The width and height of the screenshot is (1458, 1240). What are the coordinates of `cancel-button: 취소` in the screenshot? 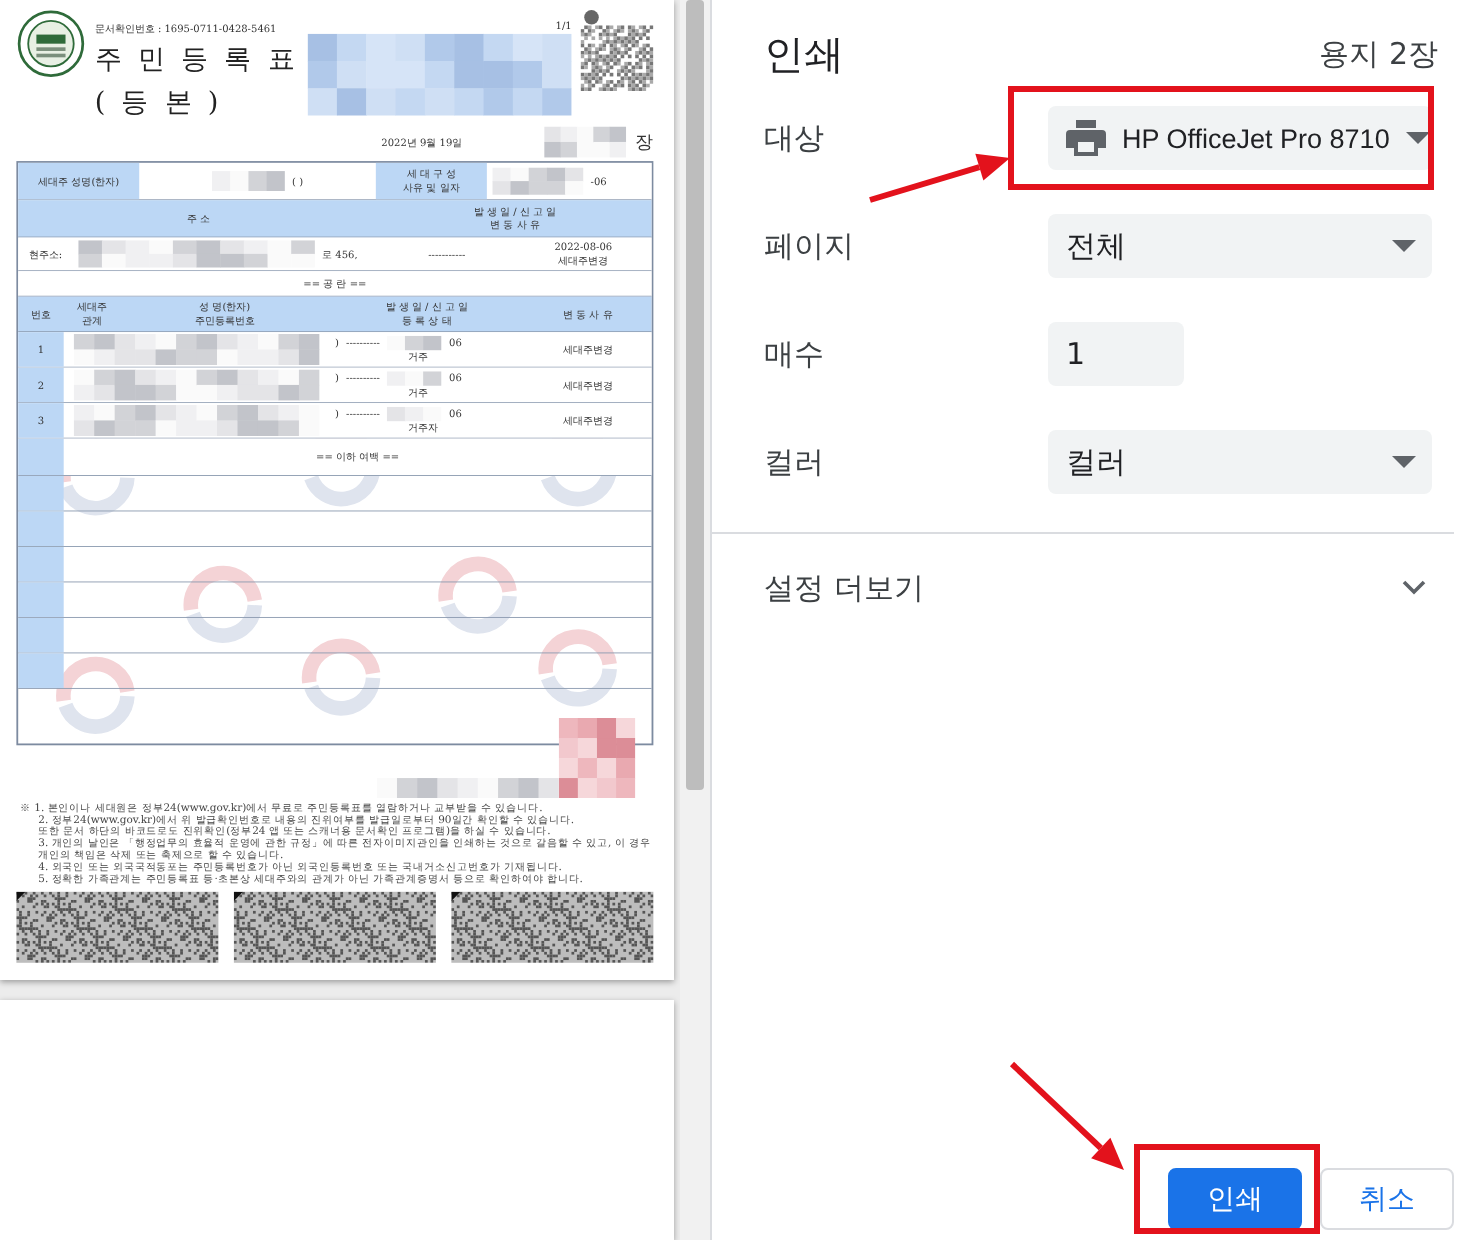 It's located at (1387, 1199).